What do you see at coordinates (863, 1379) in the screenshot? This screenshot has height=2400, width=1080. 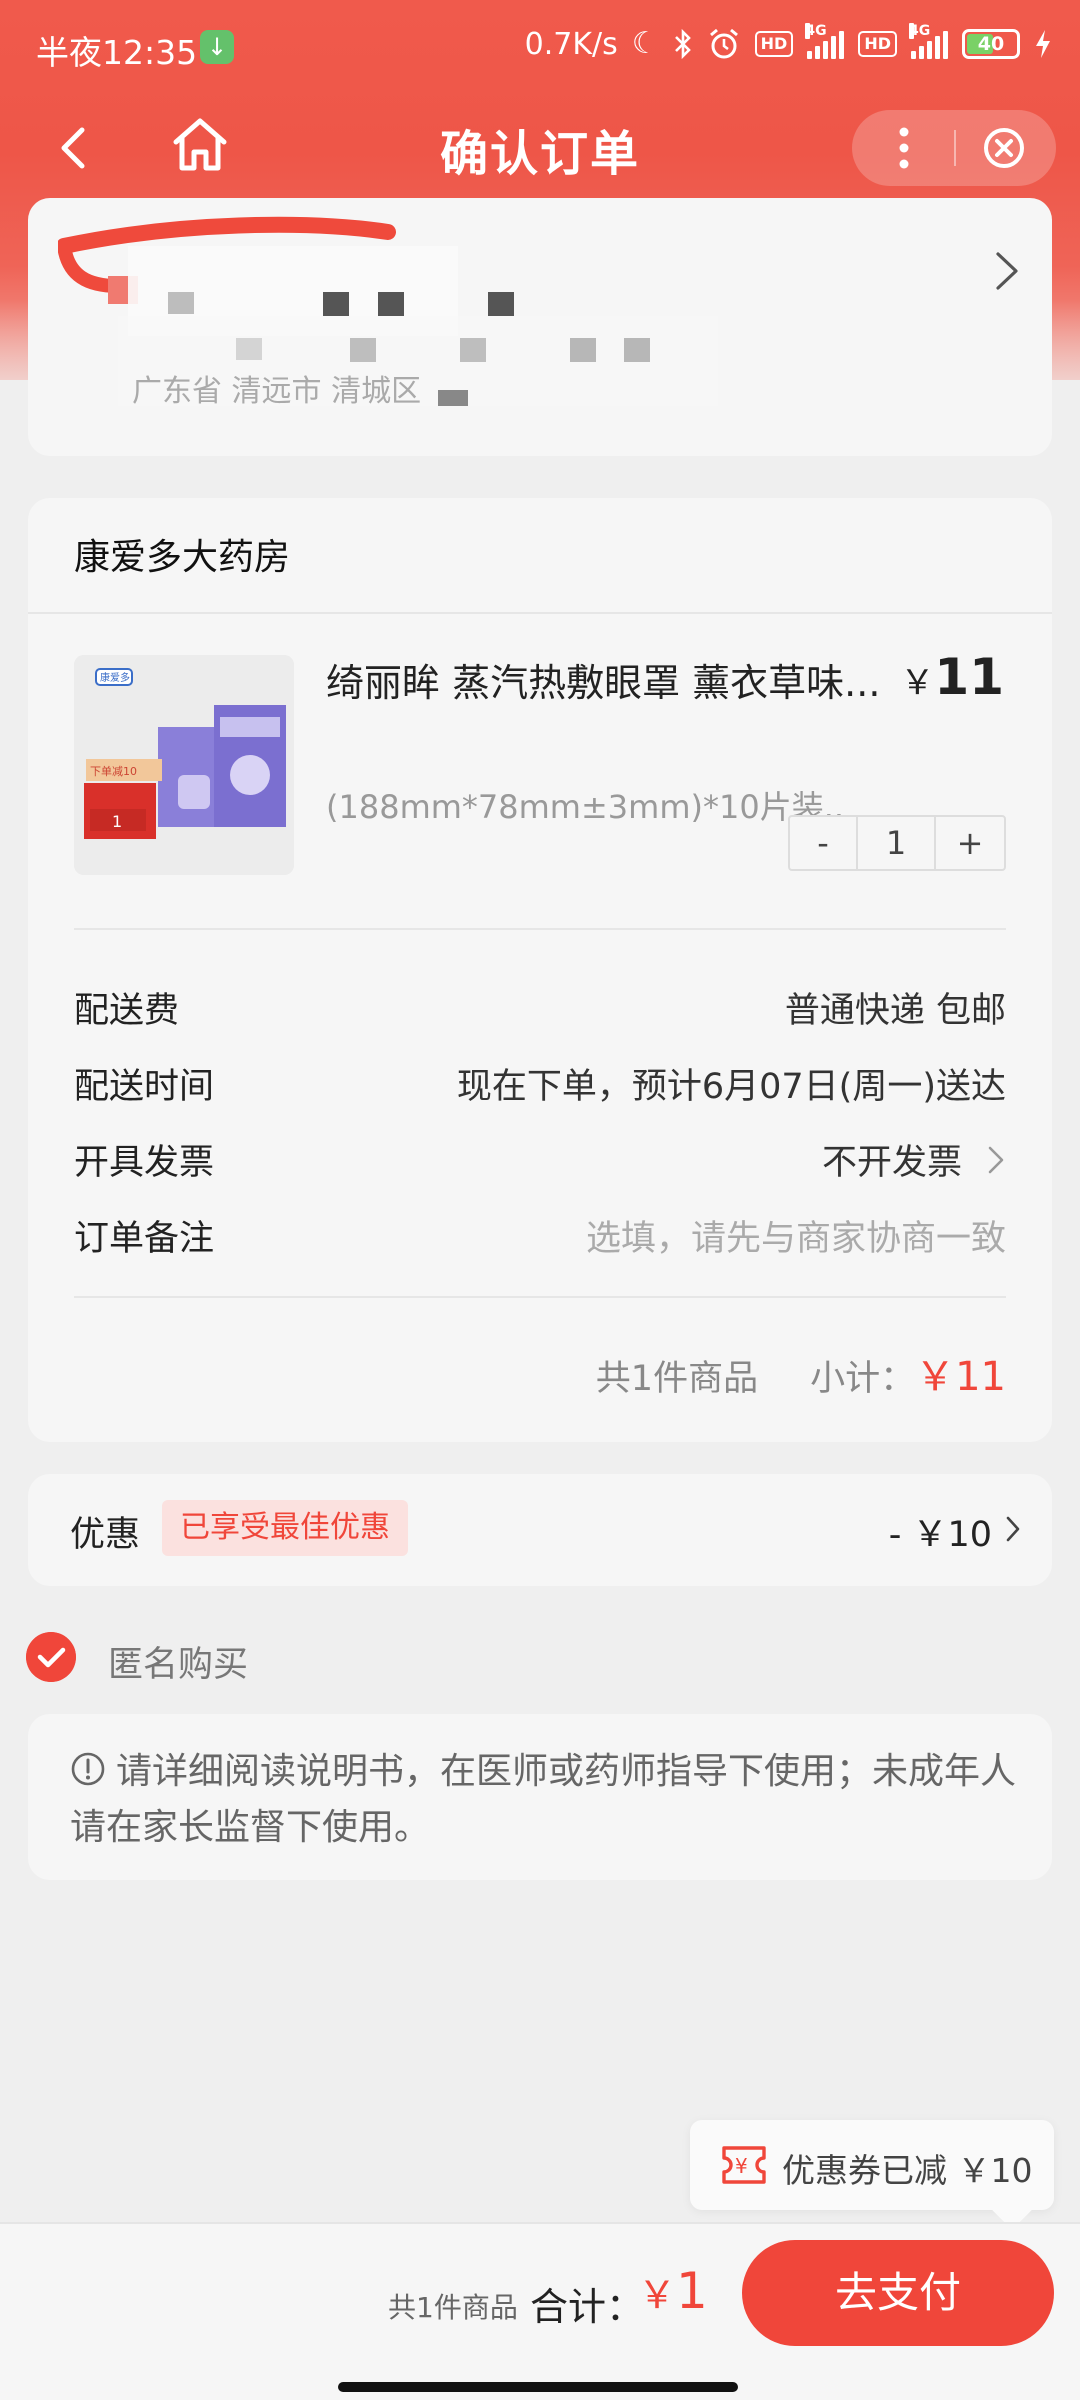 I see `subtotal-label: 小计：` at bounding box center [863, 1379].